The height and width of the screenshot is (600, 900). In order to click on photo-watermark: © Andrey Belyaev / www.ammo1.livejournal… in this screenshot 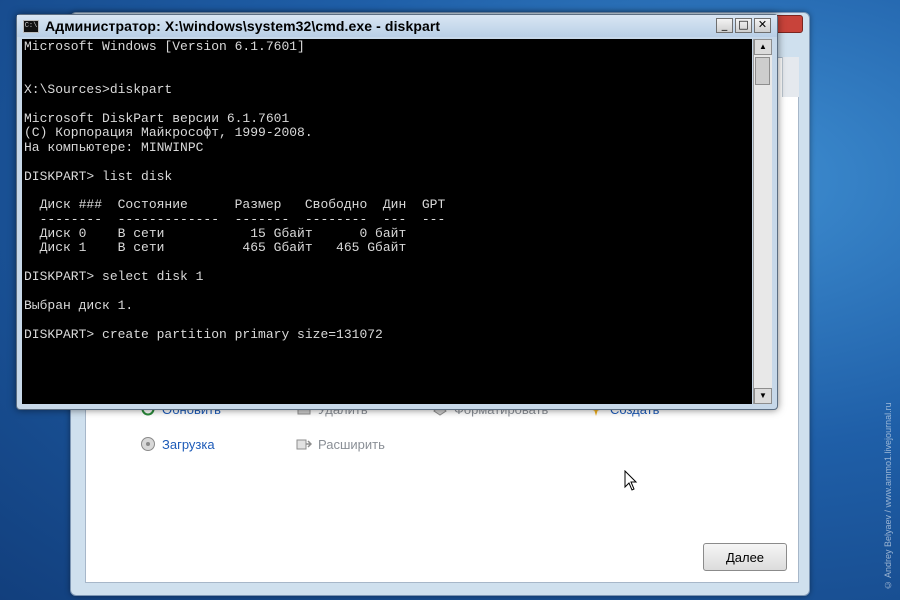, I will do `click(888, 496)`.